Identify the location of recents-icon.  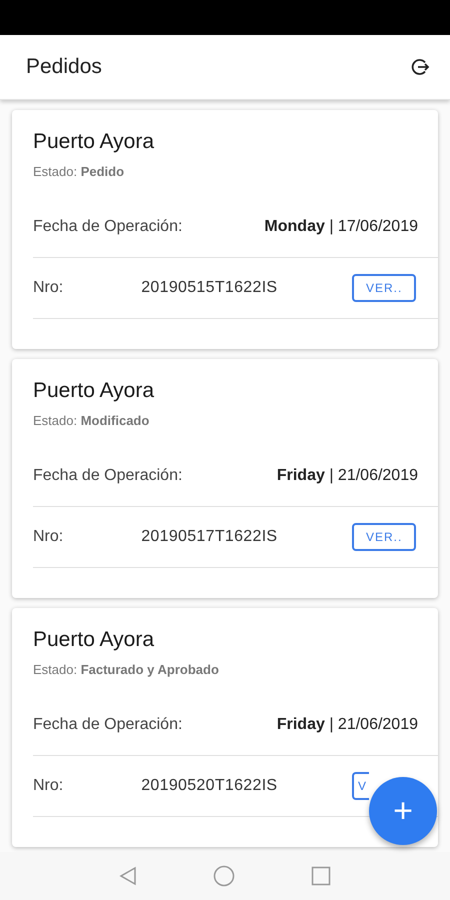
(321, 876).